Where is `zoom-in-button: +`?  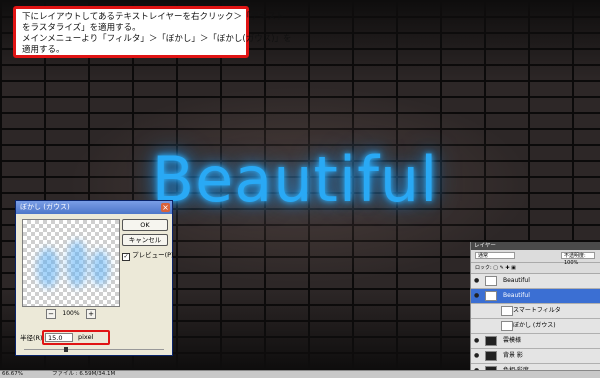 zoom-in-button: + is located at coordinates (91, 314).